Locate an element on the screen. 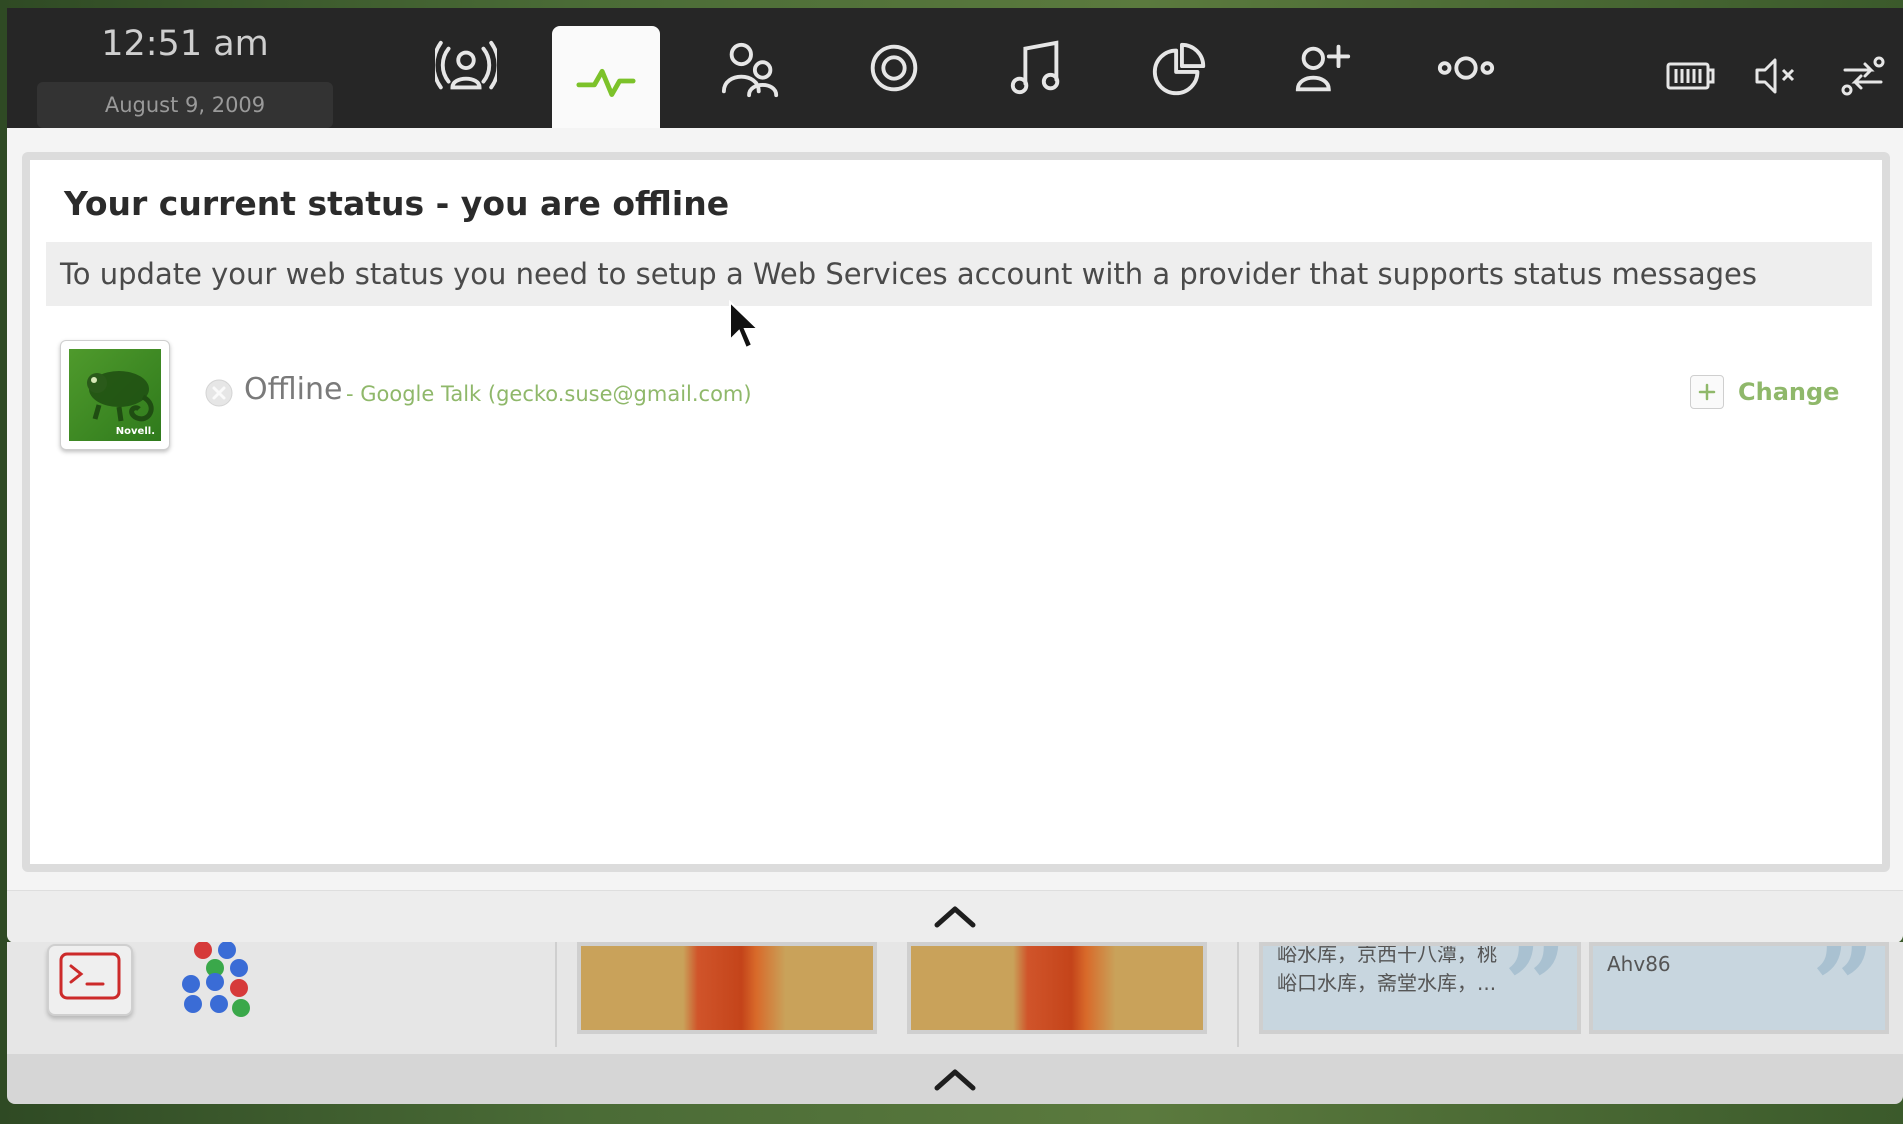 The width and height of the screenshot is (1903, 1124). change-button: Change is located at coordinates (1764, 392).